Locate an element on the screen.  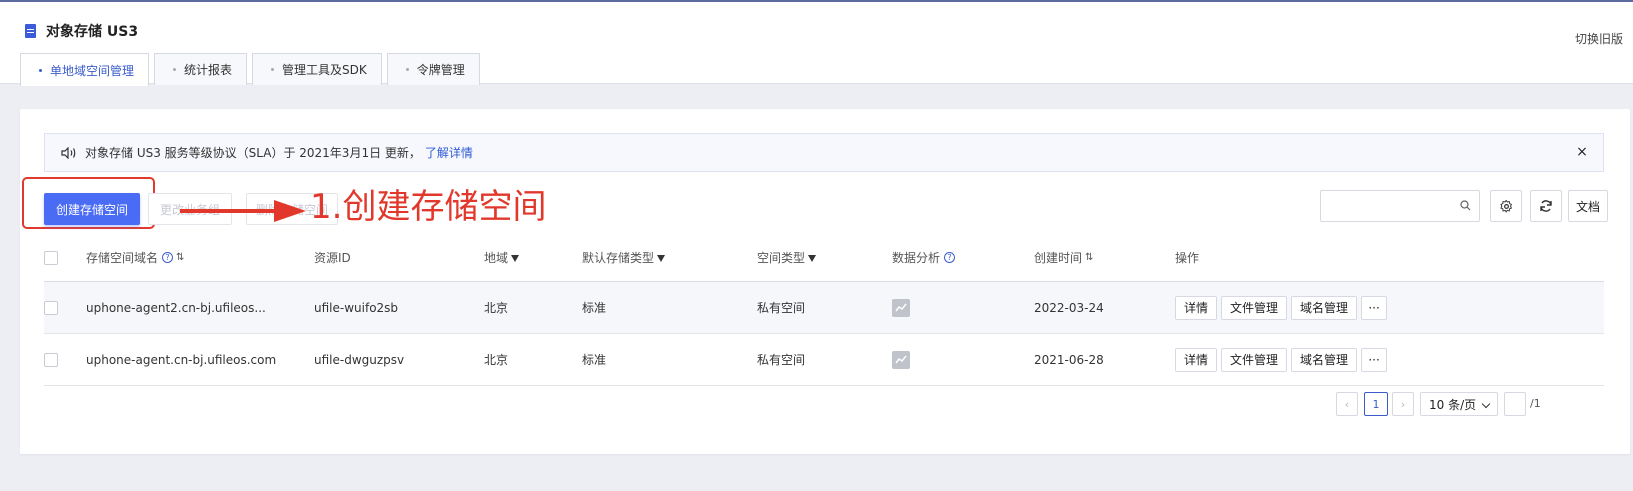
settings-button is located at coordinates (1506, 206).